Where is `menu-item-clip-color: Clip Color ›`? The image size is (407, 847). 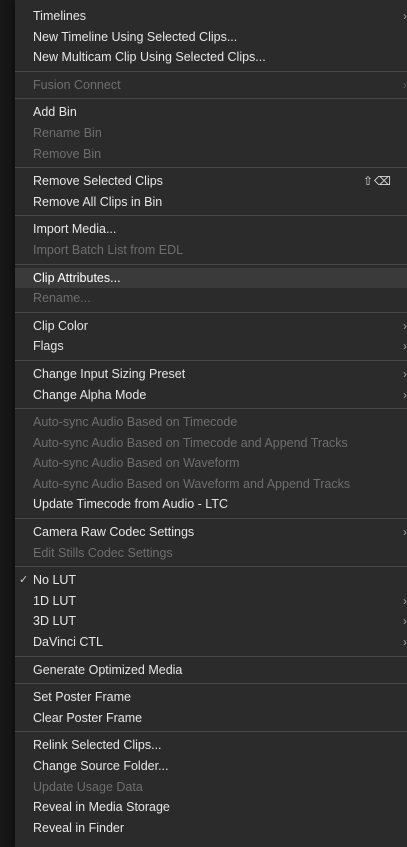
menu-item-clip-color: Clip Color › is located at coordinates (211, 326).